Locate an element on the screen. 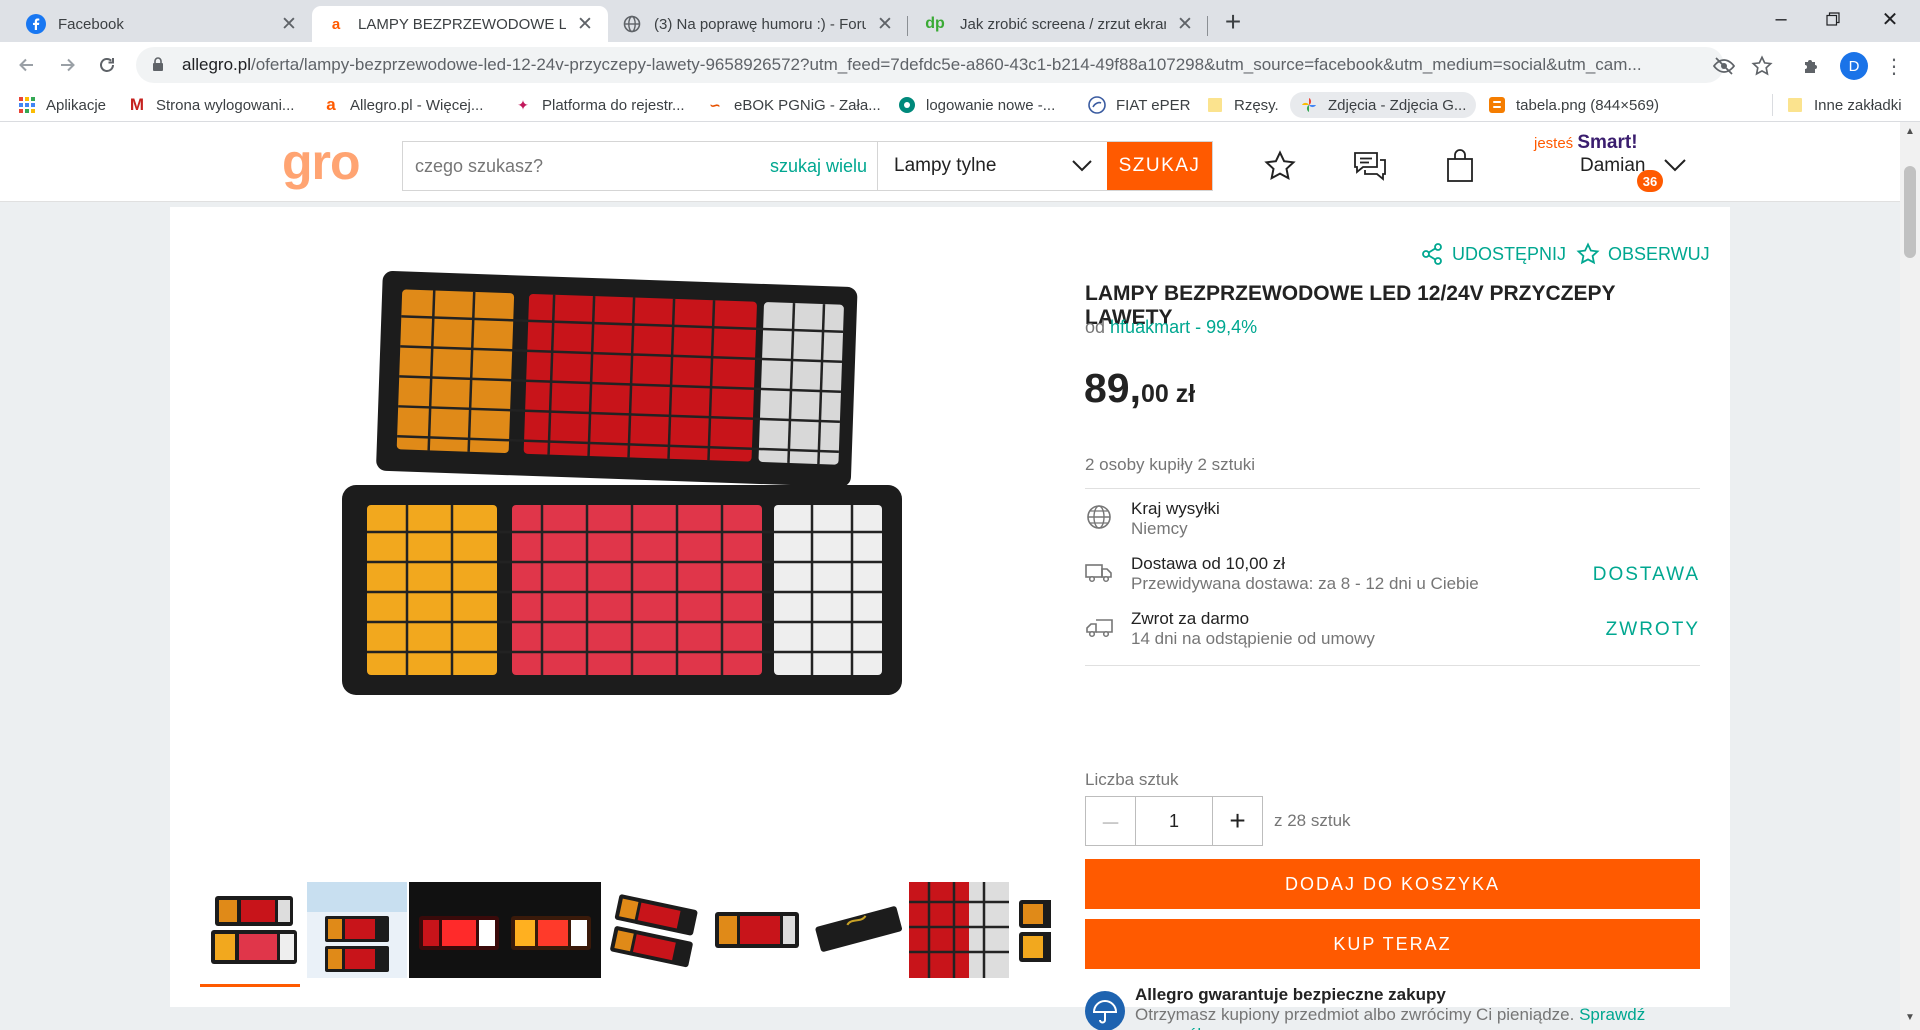  delivery-link: DOSTAWA is located at coordinates (1646, 575).